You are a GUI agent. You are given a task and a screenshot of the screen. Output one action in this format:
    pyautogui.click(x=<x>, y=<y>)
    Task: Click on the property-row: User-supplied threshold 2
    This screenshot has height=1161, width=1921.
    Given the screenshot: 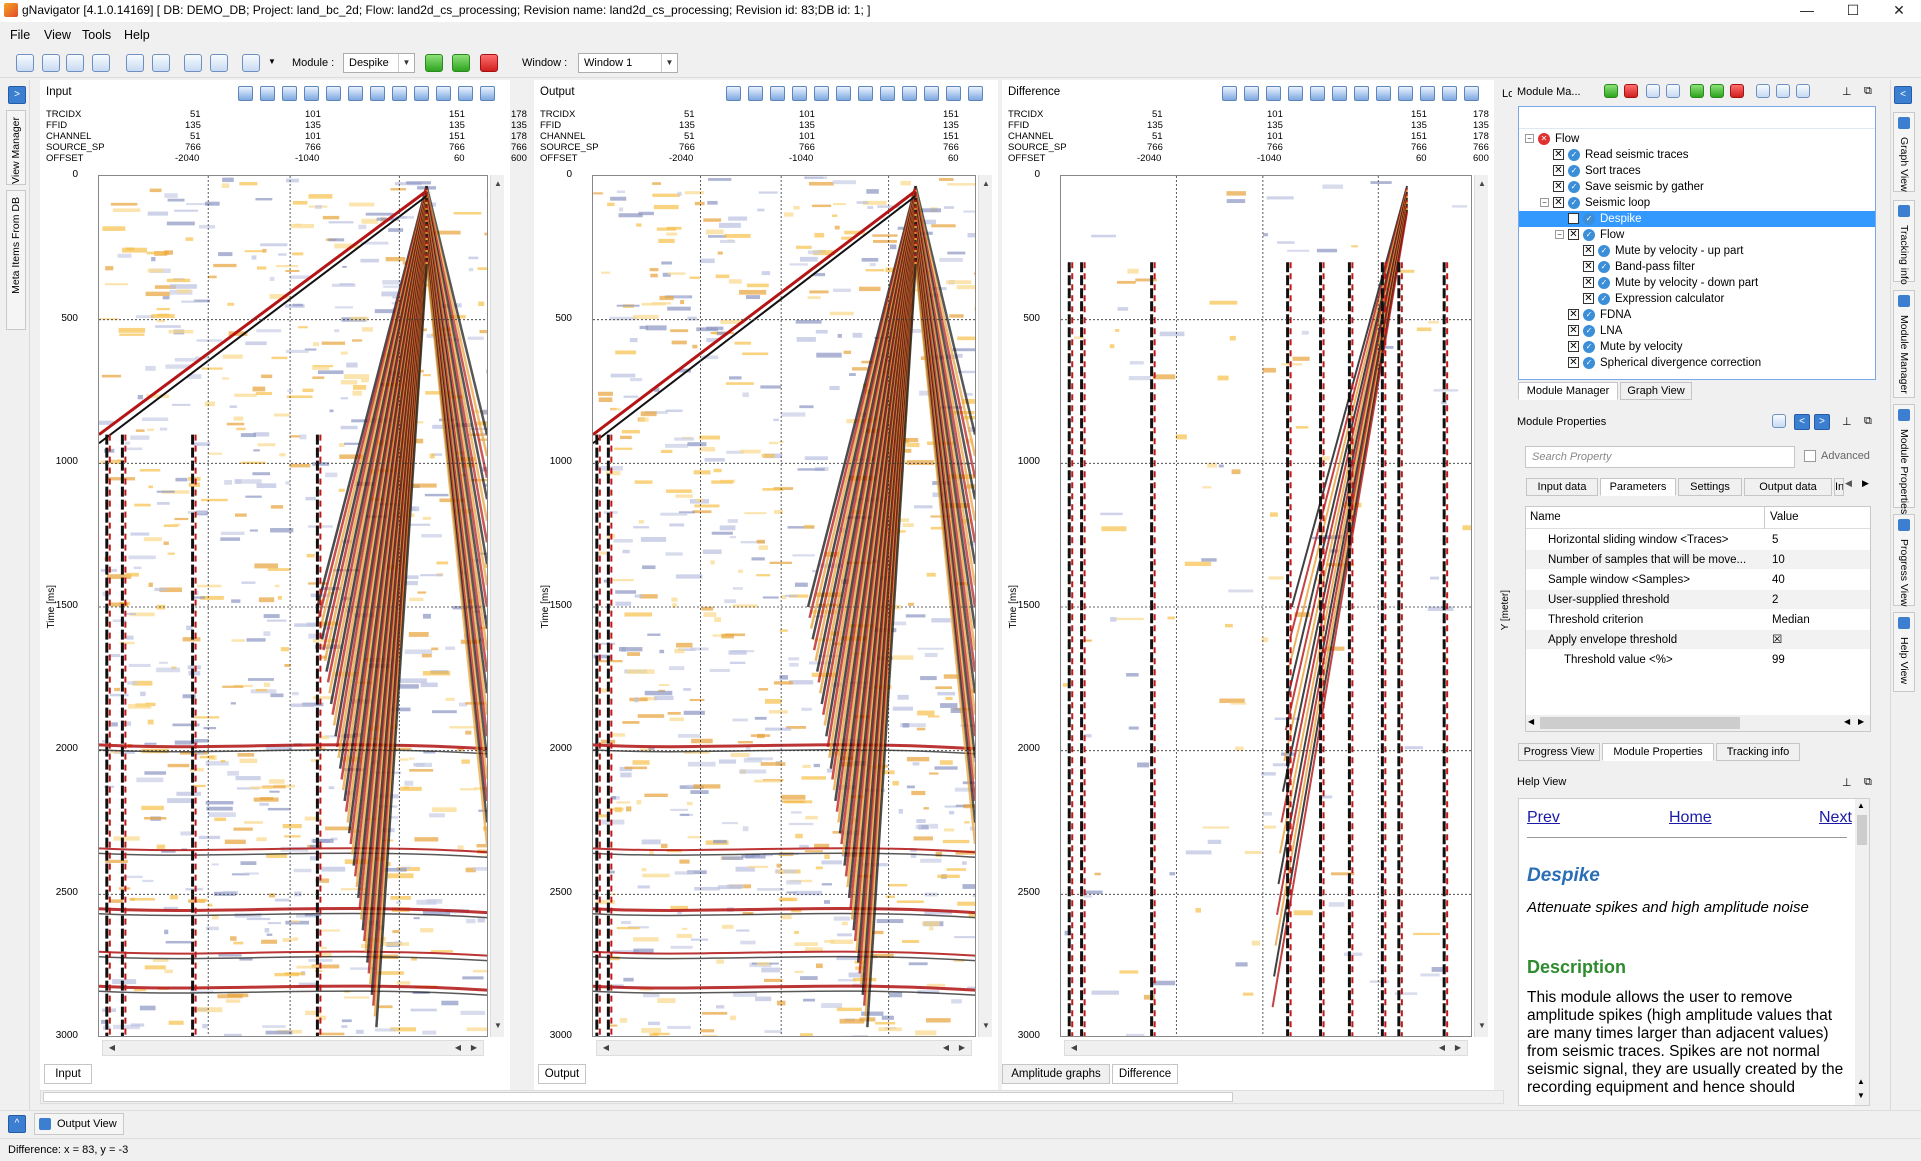 What is the action you would take?
    pyautogui.click(x=1698, y=600)
    